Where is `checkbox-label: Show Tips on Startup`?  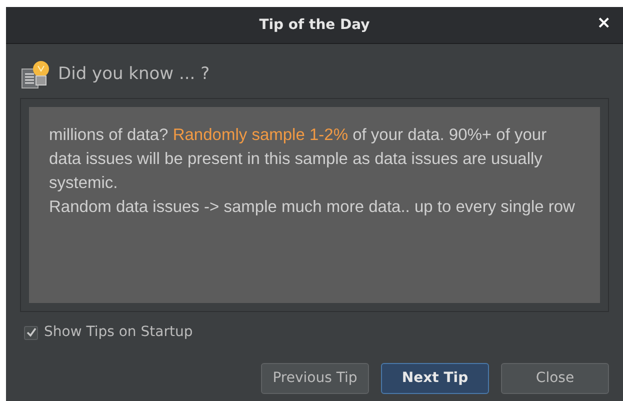
checkbox-label: Show Tips on Startup is located at coordinates (118, 332).